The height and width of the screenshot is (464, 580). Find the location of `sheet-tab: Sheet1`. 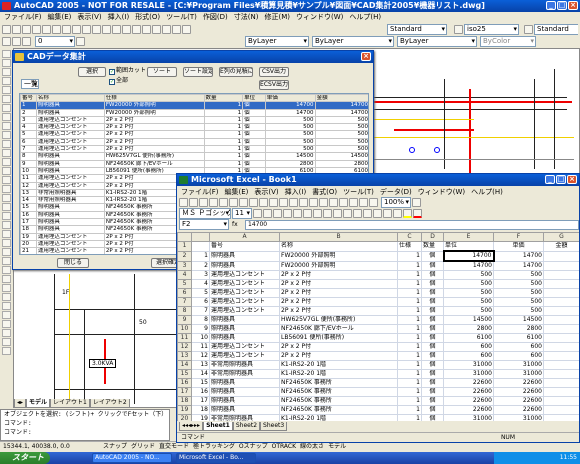

sheet-tab: Sheet1 is located at coordinates (218, 426).